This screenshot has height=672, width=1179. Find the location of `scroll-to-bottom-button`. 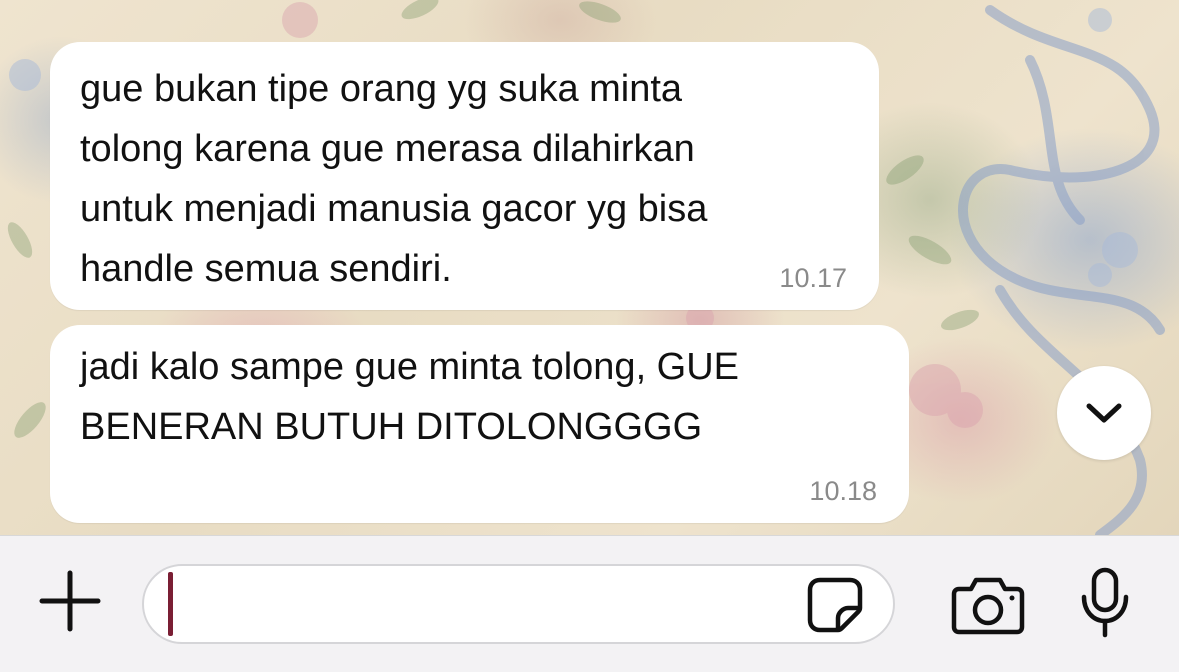

scroll-to-bottom-button is located at coordinates (1104, 413).